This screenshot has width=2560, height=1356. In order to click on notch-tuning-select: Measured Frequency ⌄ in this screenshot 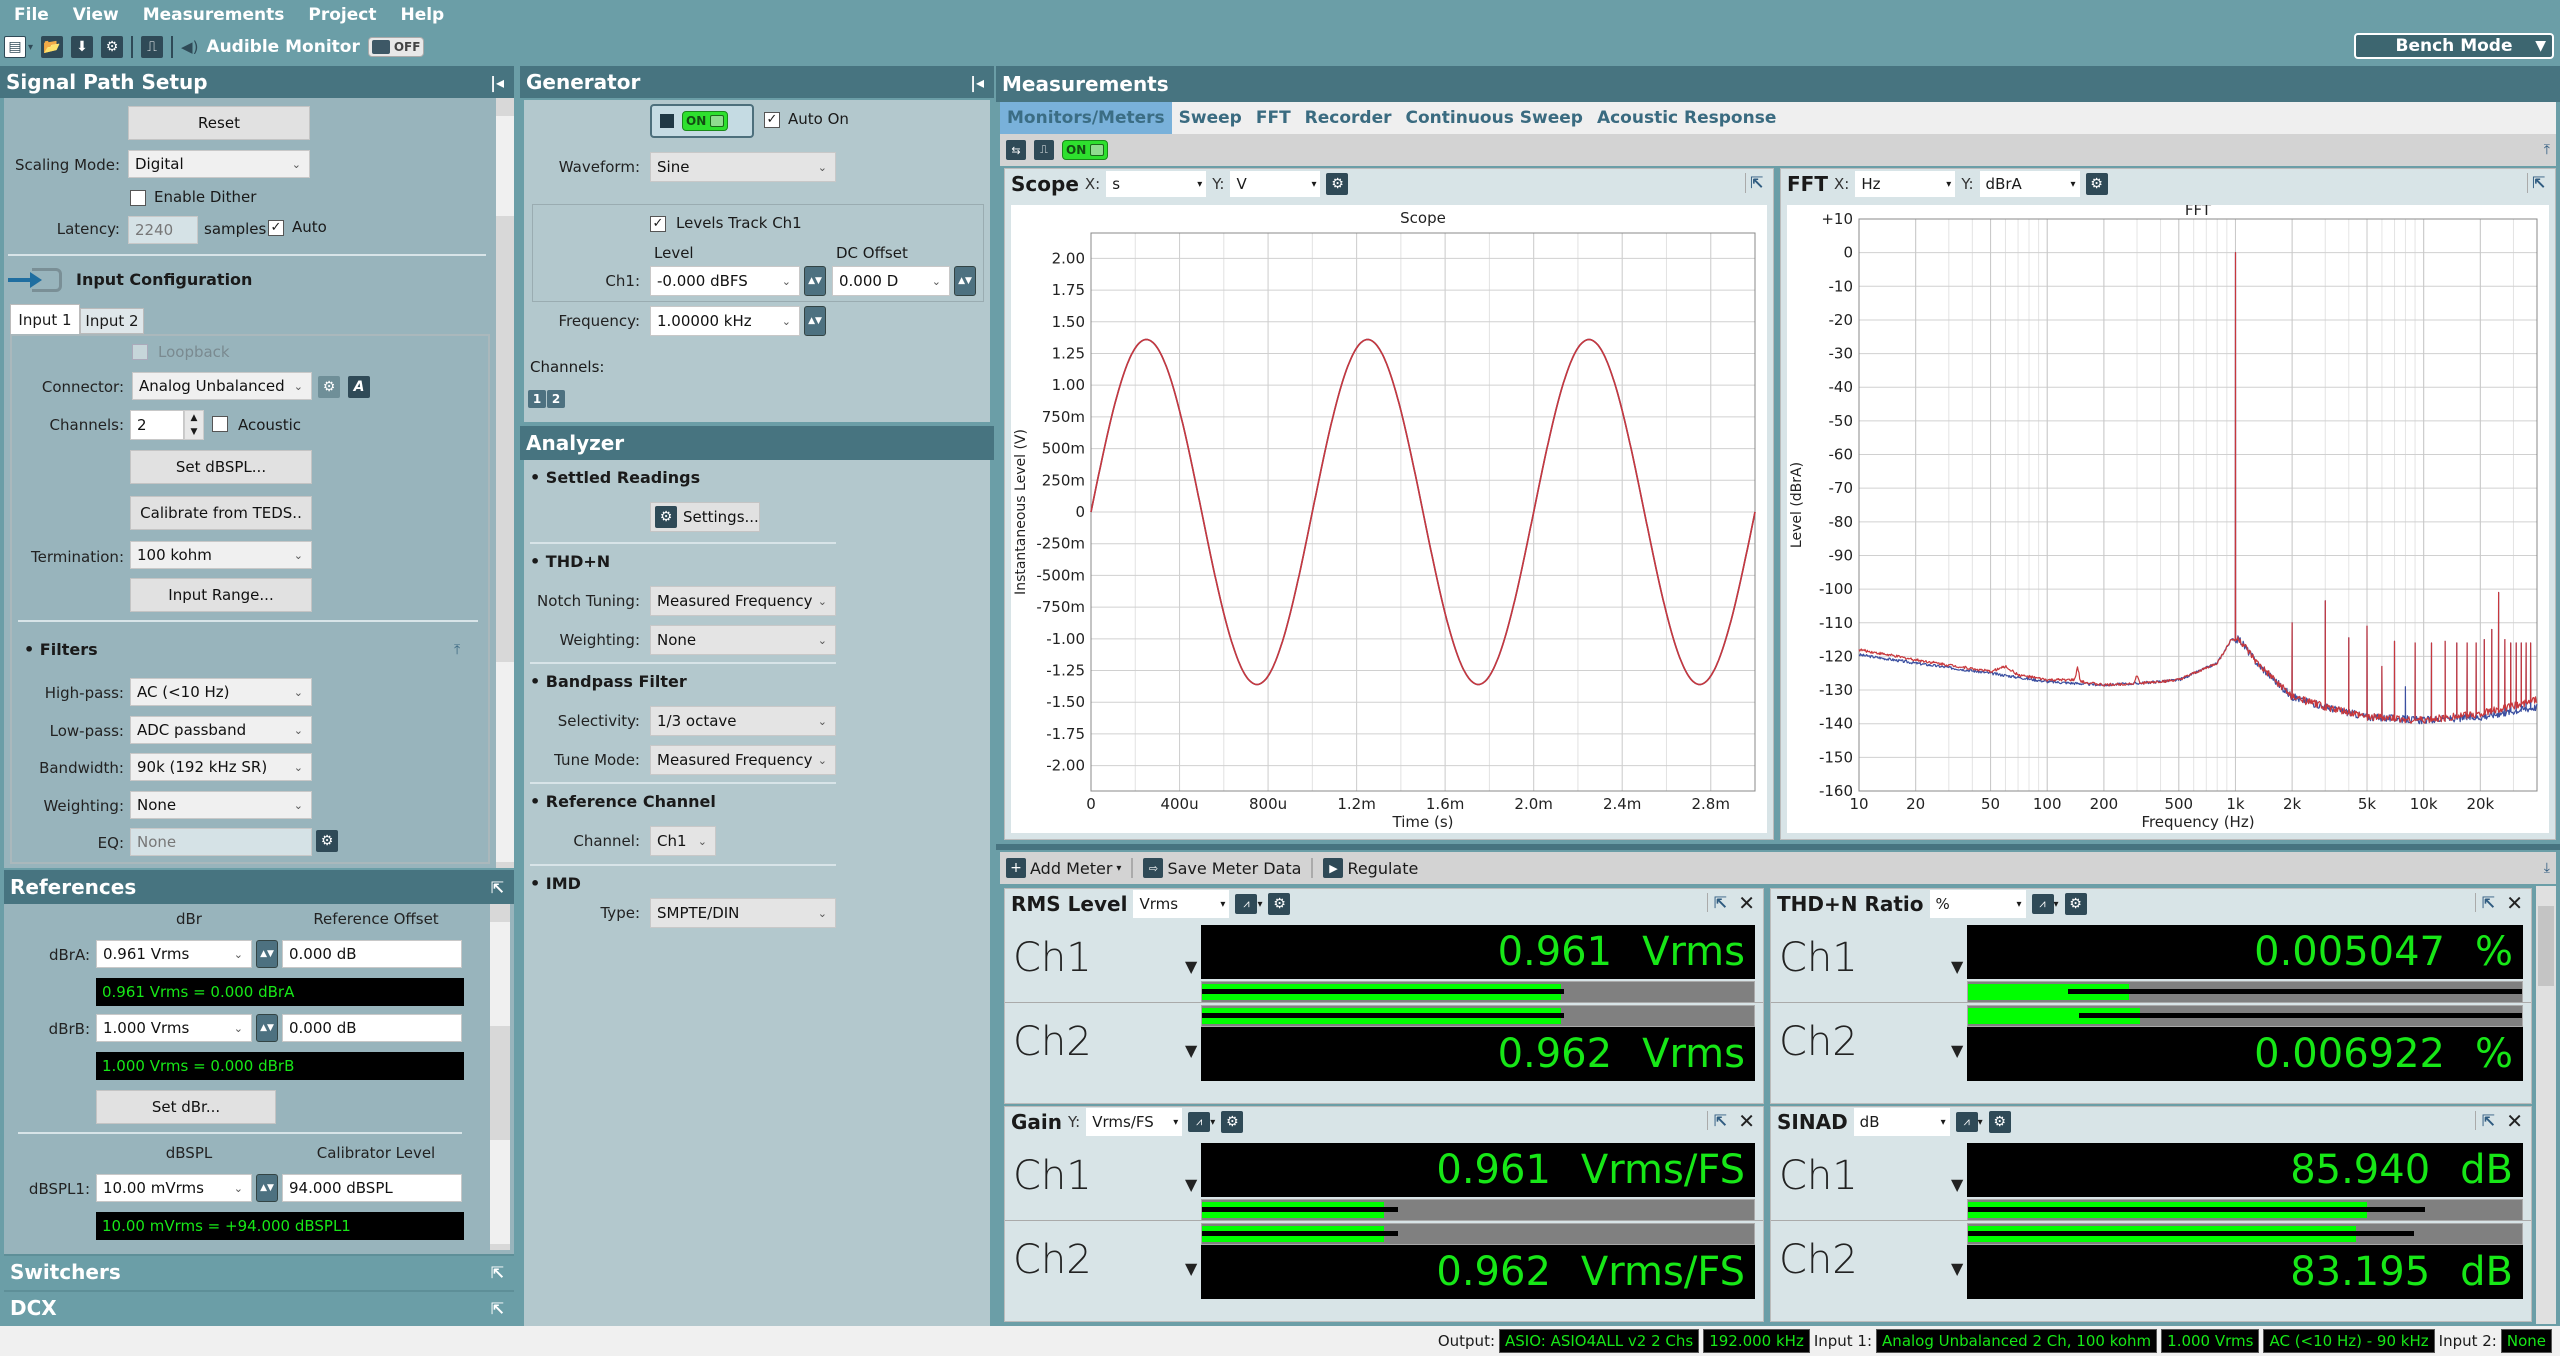, I will do `click(743, 601)`.